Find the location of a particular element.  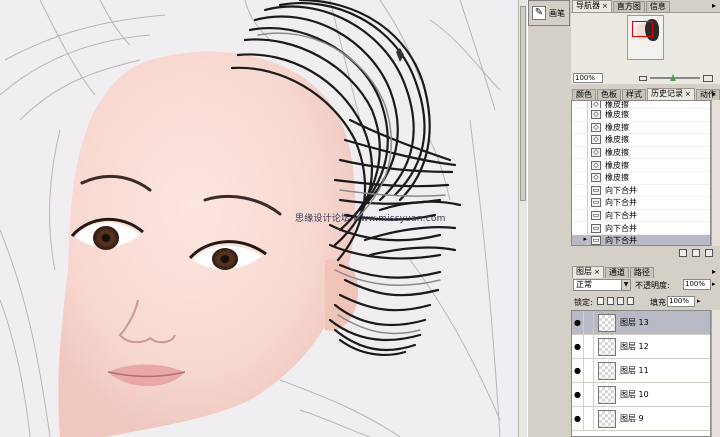

history-brush-source-icon: ▸ is located at coordinates (580, 239).